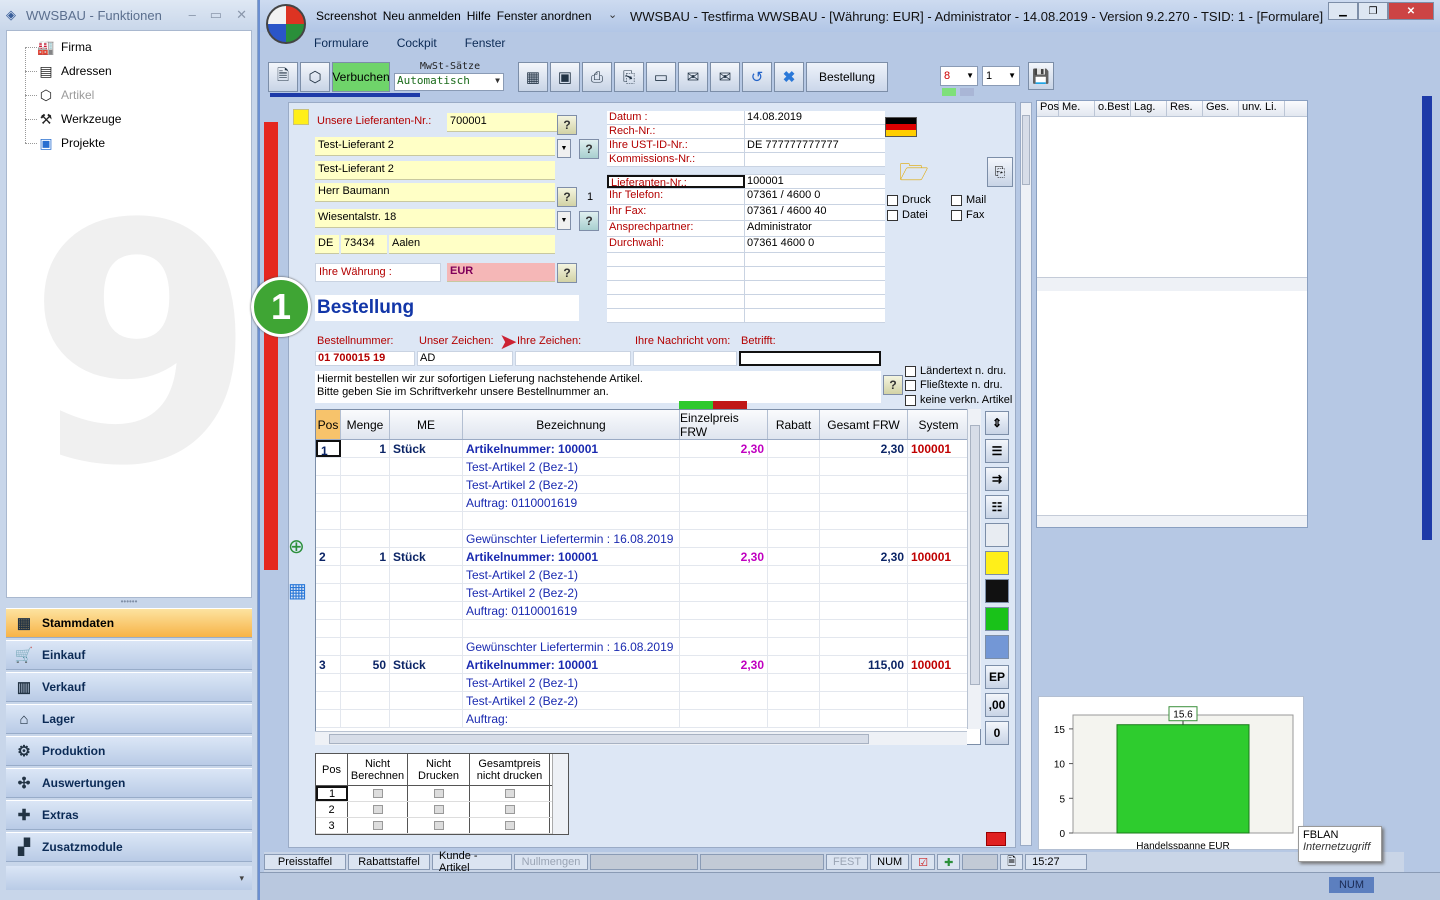 The height and width of the screenshot is (900, 1440). I want to click on mwst-dropdown: Automatisch ▼, so click(449, 82).